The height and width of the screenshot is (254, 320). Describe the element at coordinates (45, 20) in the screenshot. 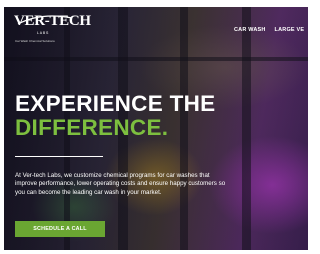

I see `logo-swoosh-icon` at that location.